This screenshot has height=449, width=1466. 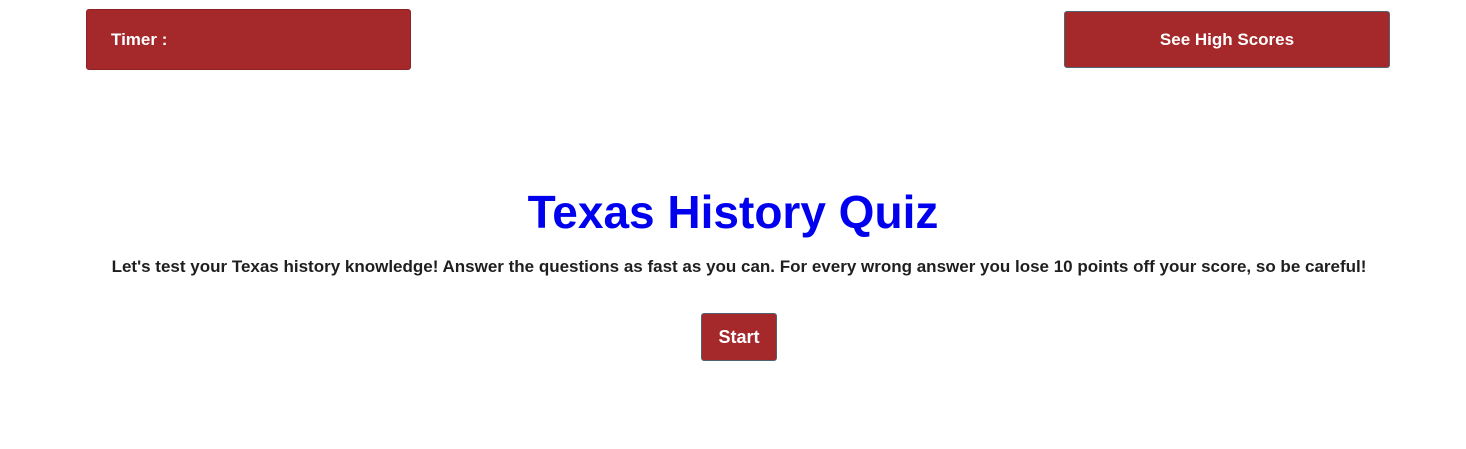 What do you see at coordinates (139, 39) in the screenshot?
I see `timer-label: Timer :` at bounding box center [139, 39].